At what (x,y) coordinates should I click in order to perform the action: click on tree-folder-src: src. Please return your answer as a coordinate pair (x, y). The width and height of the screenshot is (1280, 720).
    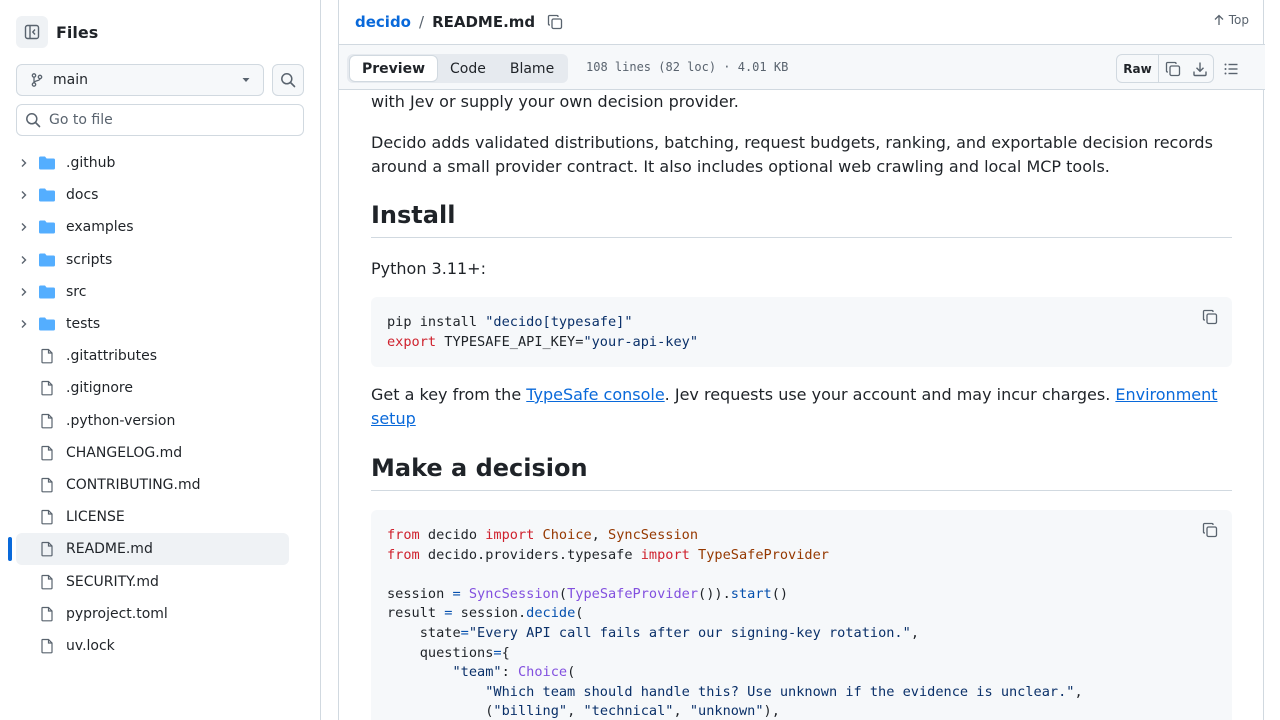
    Looking at the image, I should click on (152, 292).